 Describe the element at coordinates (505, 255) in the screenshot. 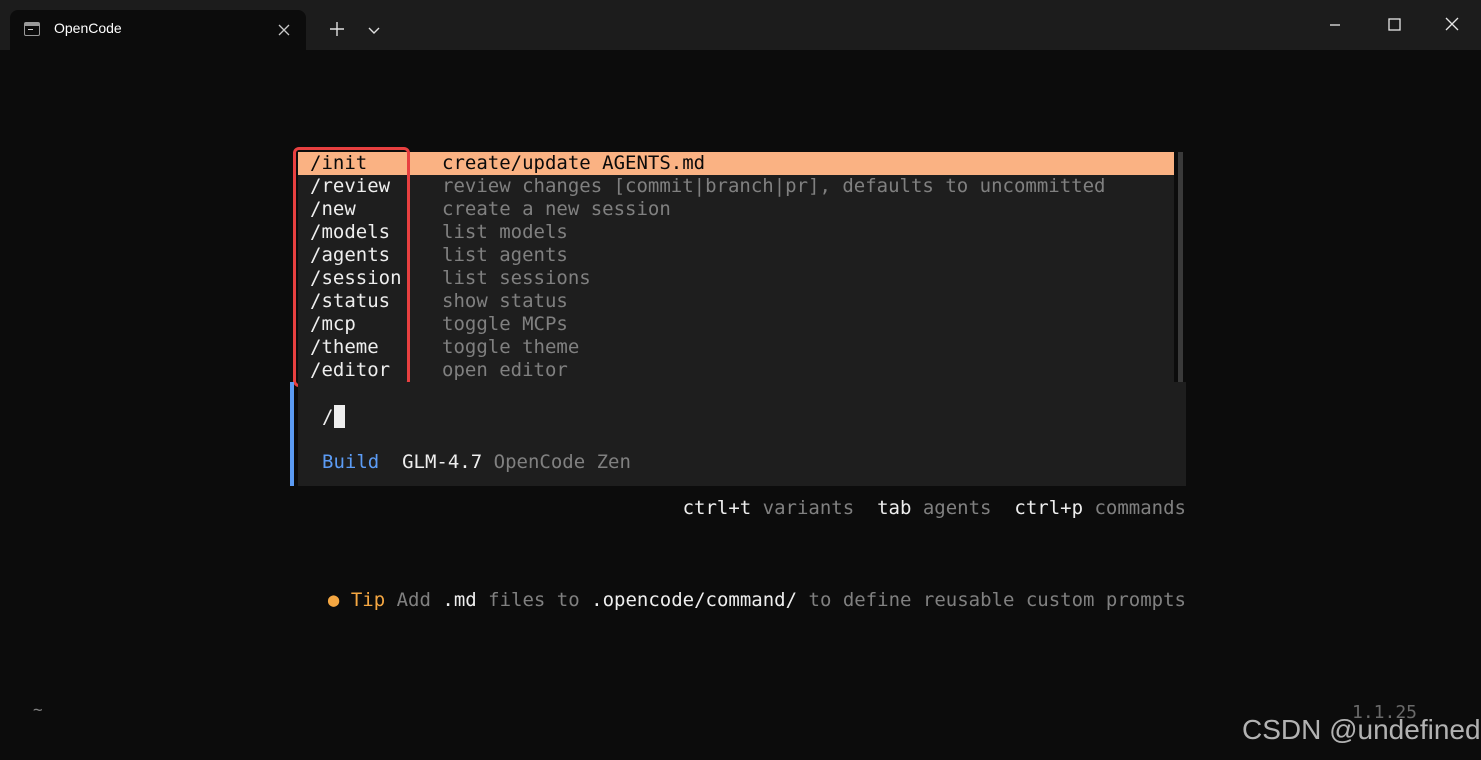

I see `command-description: list agents` at that location.